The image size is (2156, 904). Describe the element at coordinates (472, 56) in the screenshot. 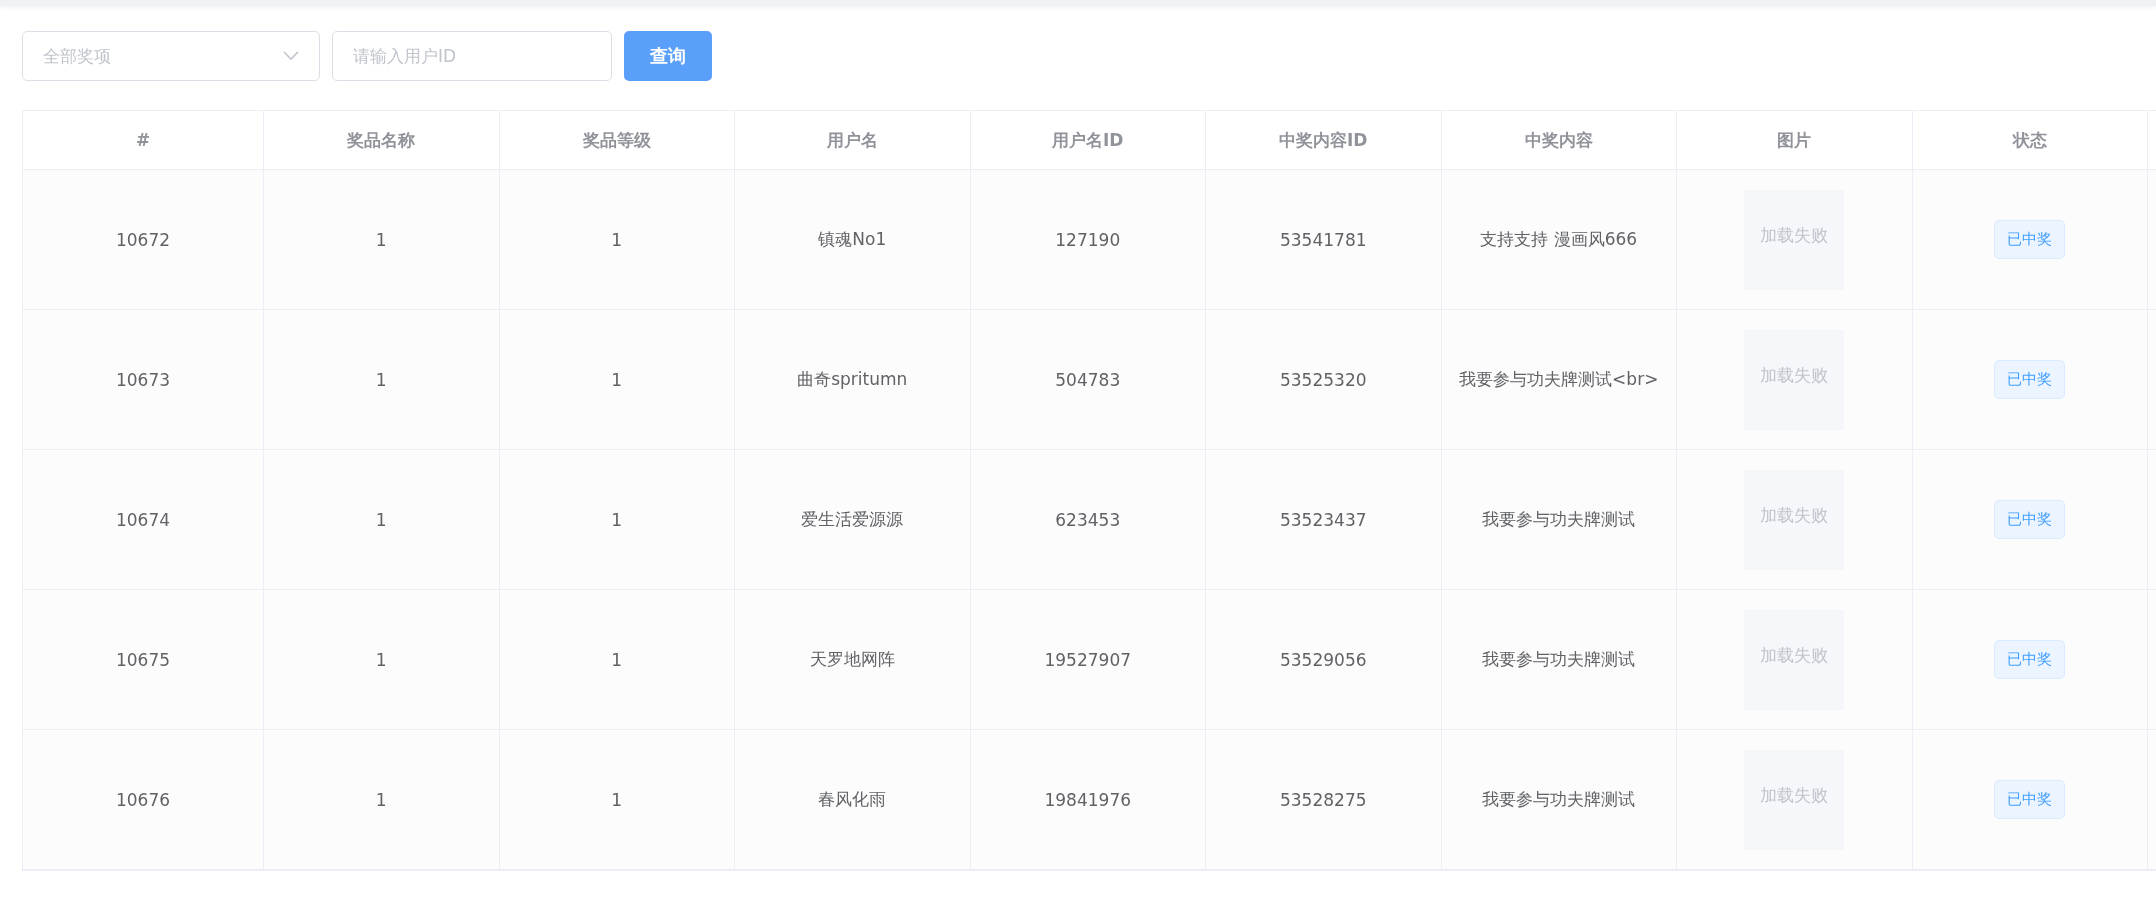

I see `user-id-field: 请输入用户ID` at that location.